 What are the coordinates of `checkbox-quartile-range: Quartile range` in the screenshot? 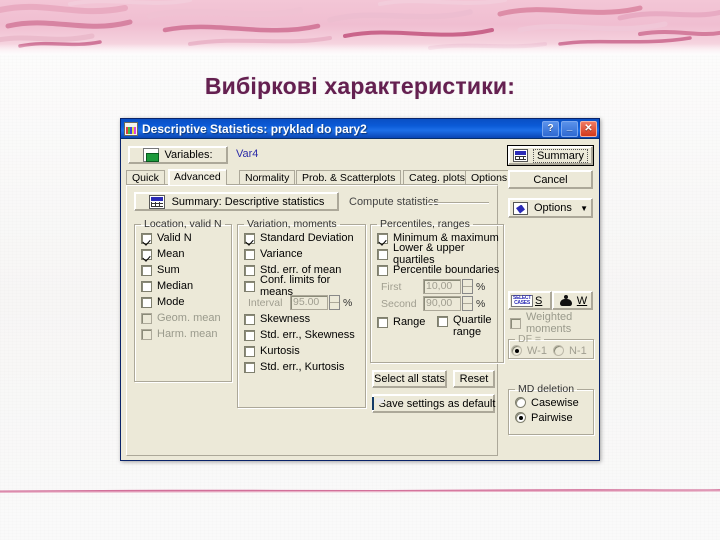 It's located at (470, 326).